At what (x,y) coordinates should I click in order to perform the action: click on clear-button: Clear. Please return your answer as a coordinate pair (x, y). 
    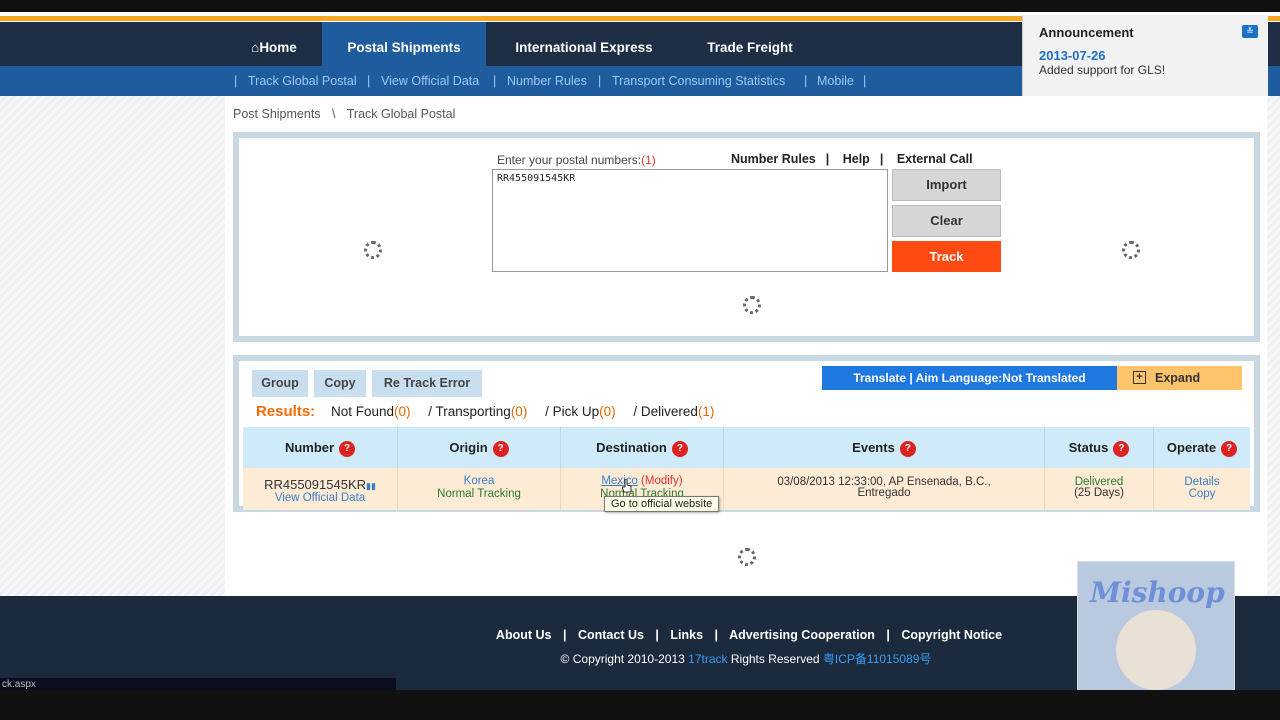
    Looking at the image, I should click on (946, 221).